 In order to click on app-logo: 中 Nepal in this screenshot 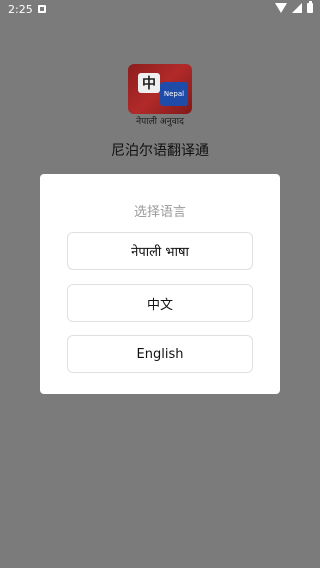, I will do `click(160, 89)`.